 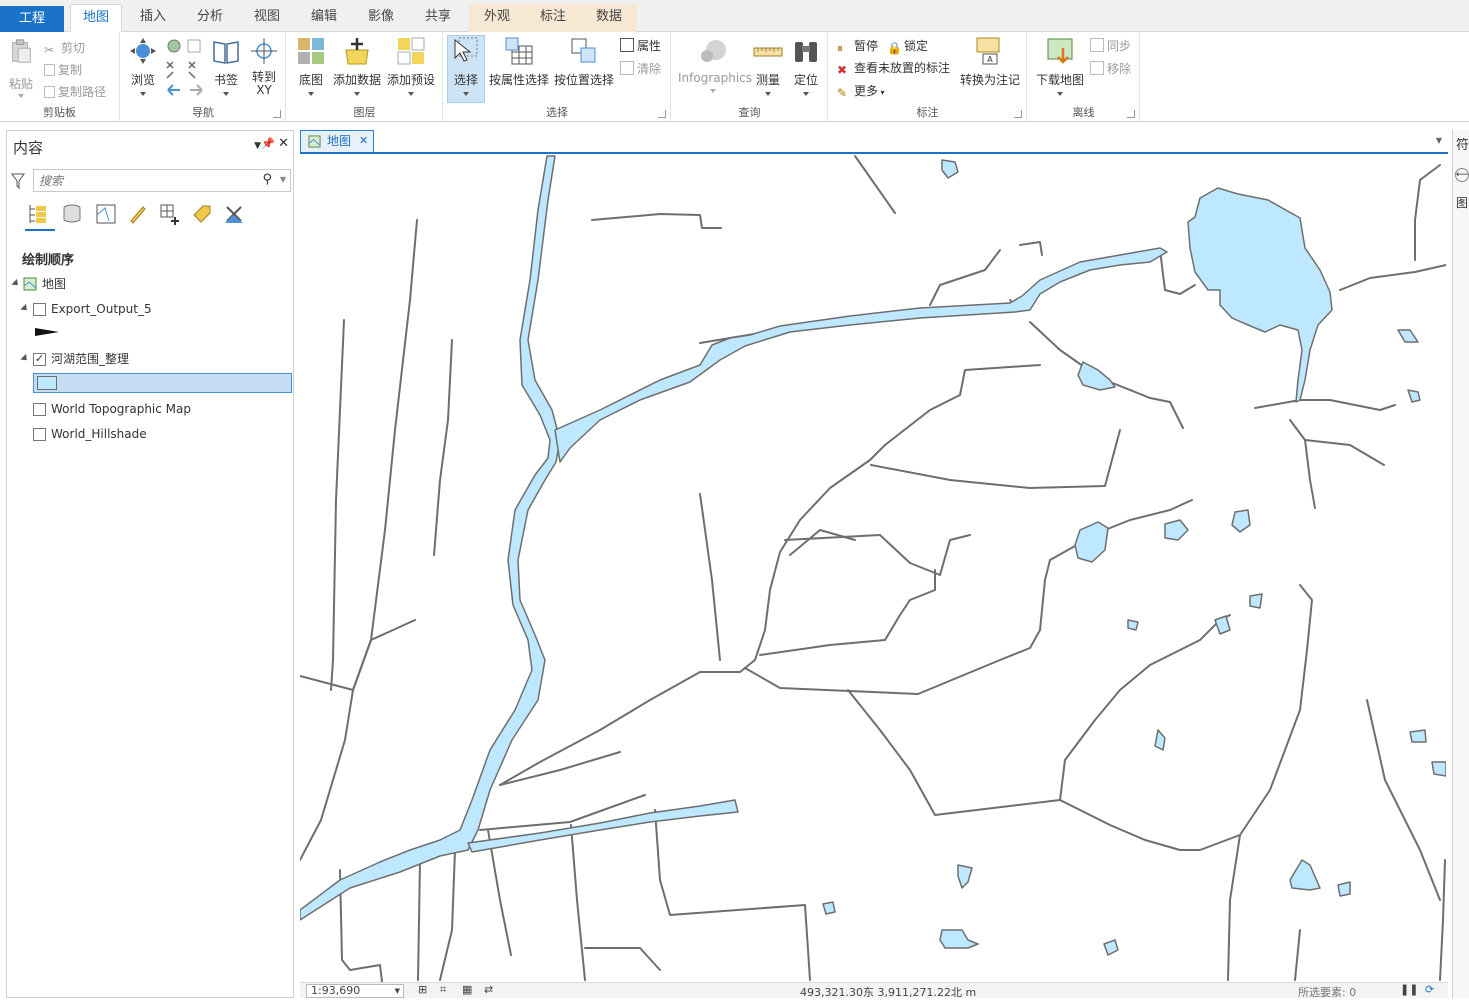 What do you see at coordinates (64, 48) in the screenshot?
I see `cut-button: ✂ 剪切` at bounding box center [64, 48].